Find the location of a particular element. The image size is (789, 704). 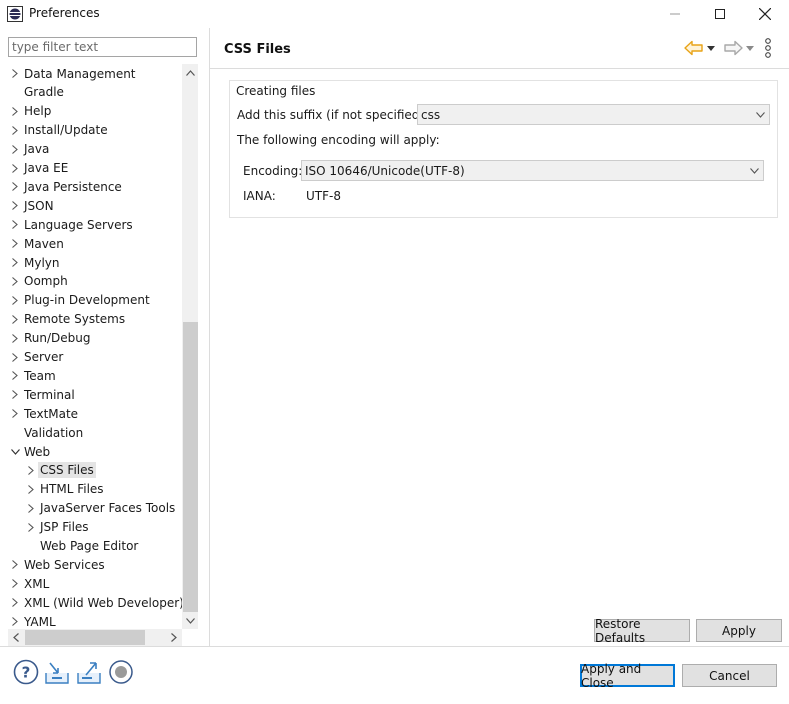

suffix-value: css is located at coordinates (431, 114).